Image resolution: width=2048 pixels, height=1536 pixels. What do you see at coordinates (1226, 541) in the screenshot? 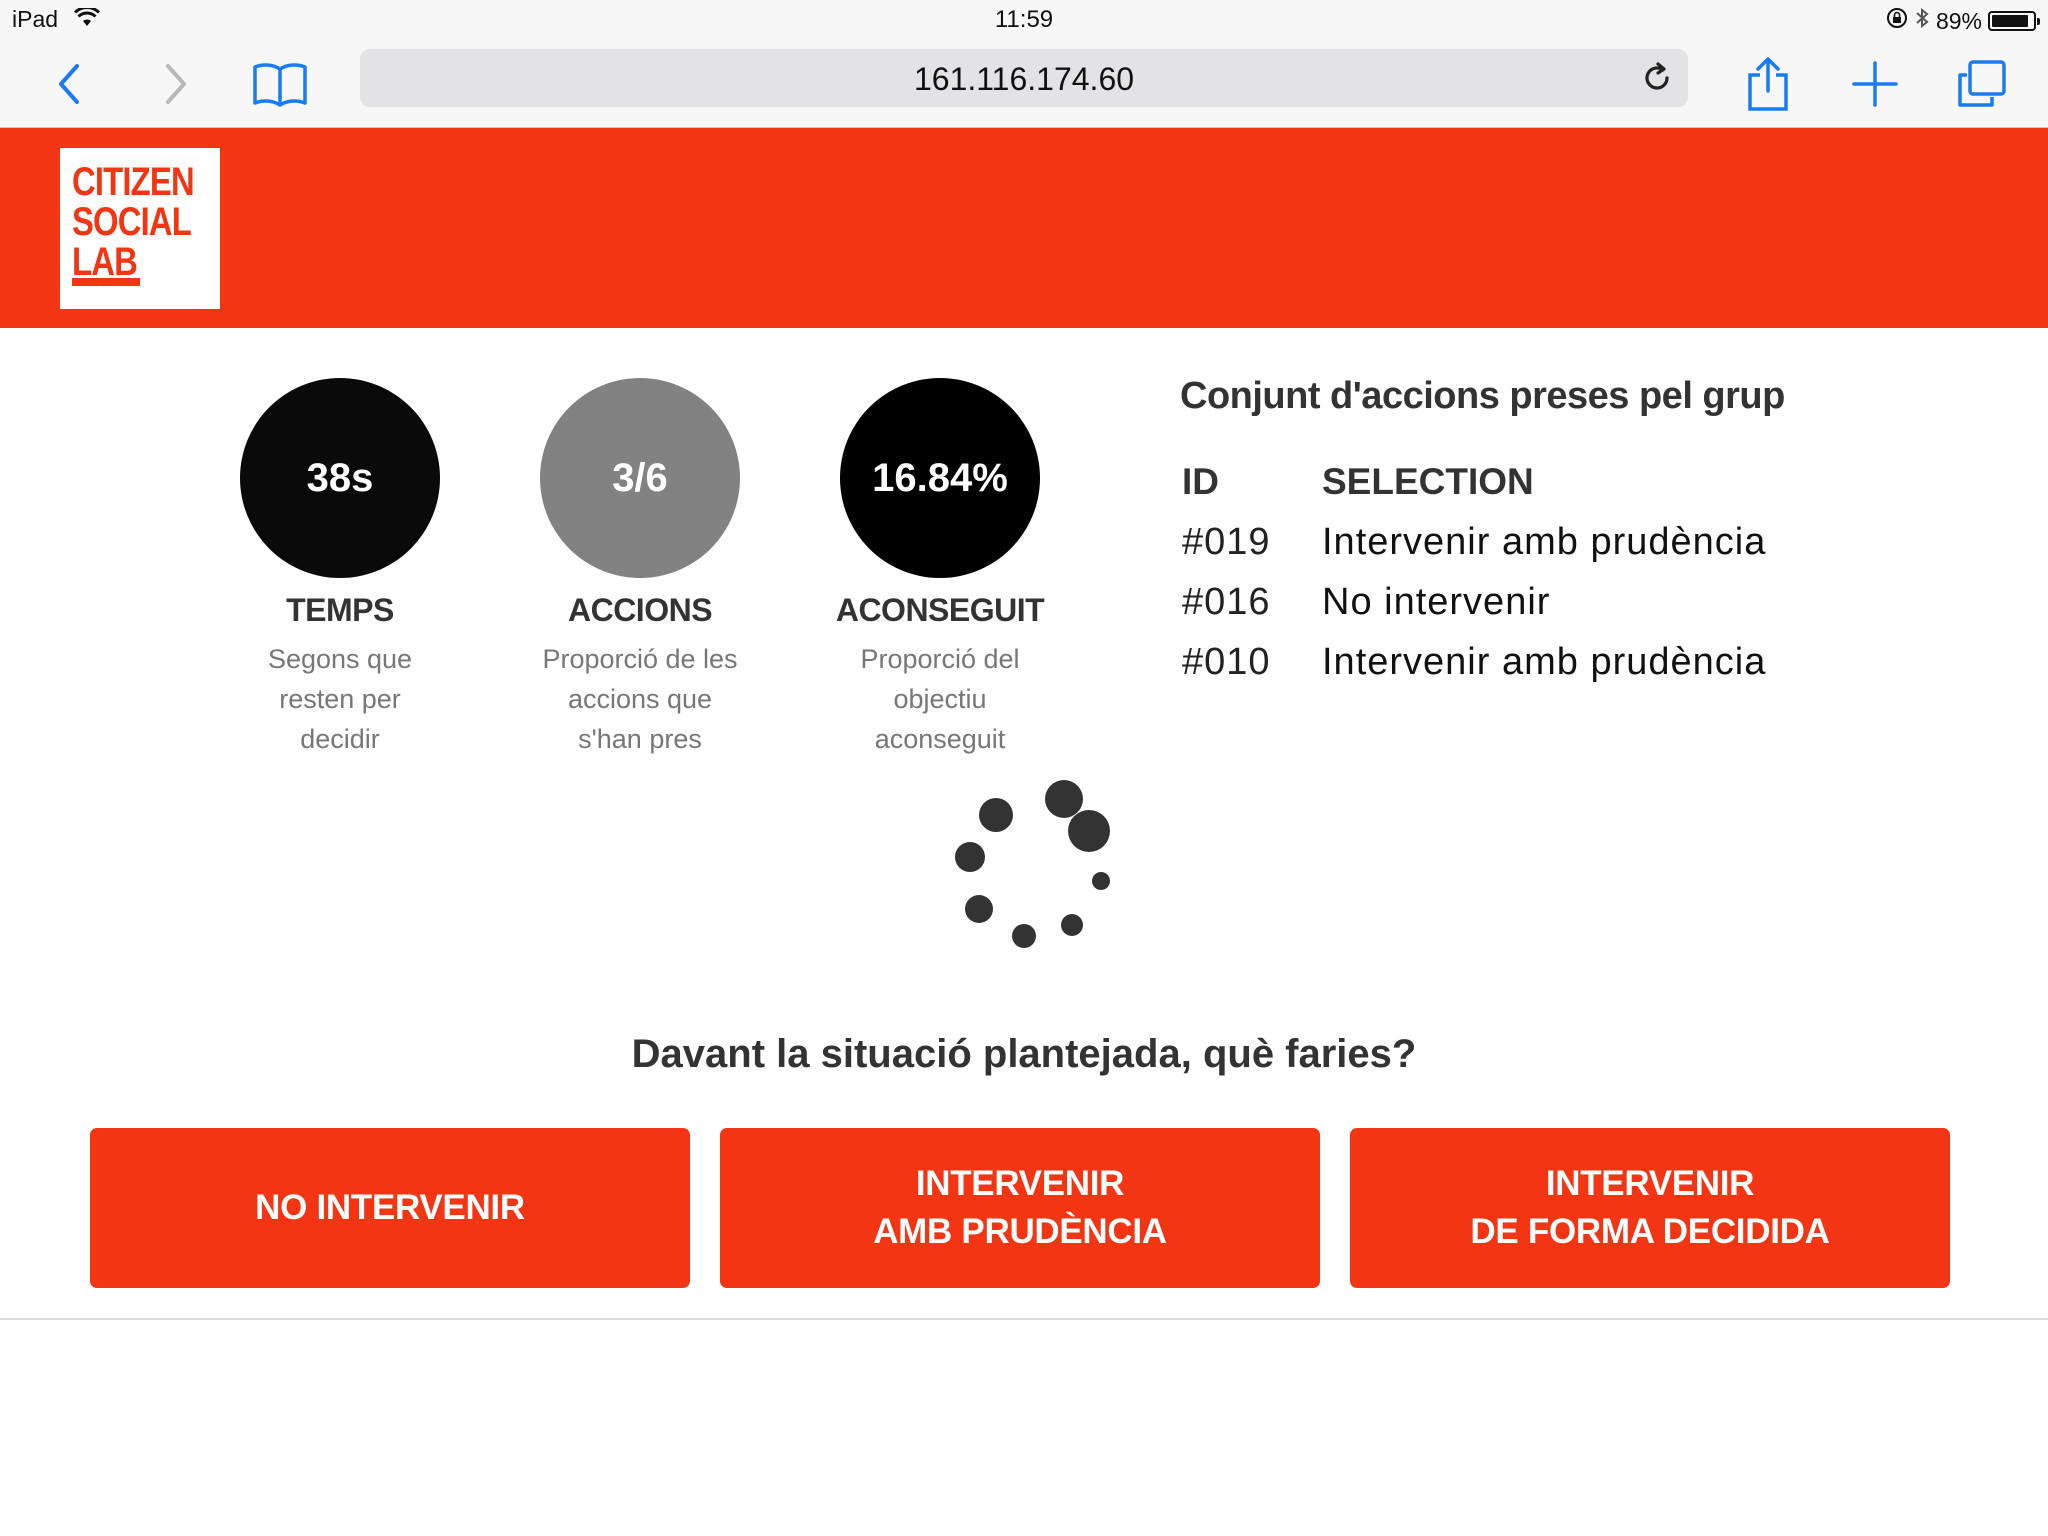
I see `row-id: #019` at bounding box center [1226, 541].